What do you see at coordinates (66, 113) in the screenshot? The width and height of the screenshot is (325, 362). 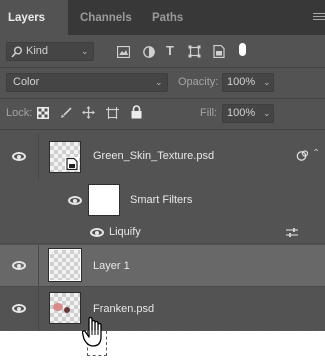 I see `lock-brush-icon` at bounding box center [66, 113].